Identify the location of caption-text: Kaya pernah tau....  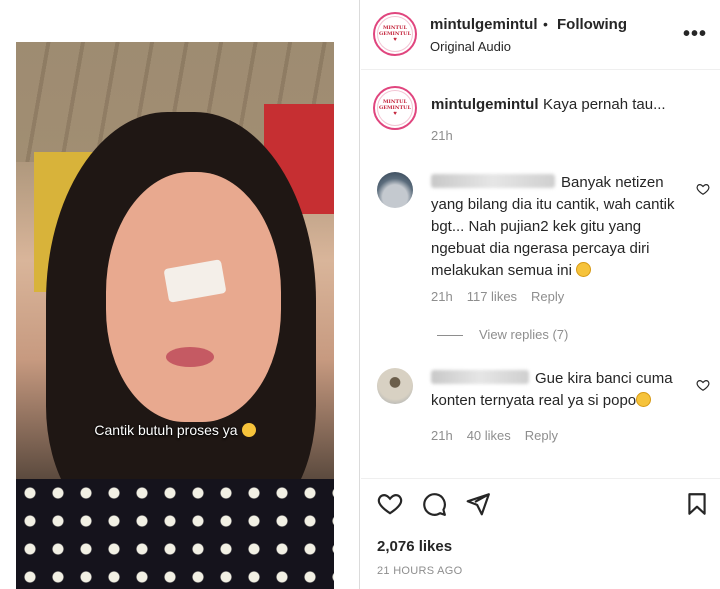
(604, 104).